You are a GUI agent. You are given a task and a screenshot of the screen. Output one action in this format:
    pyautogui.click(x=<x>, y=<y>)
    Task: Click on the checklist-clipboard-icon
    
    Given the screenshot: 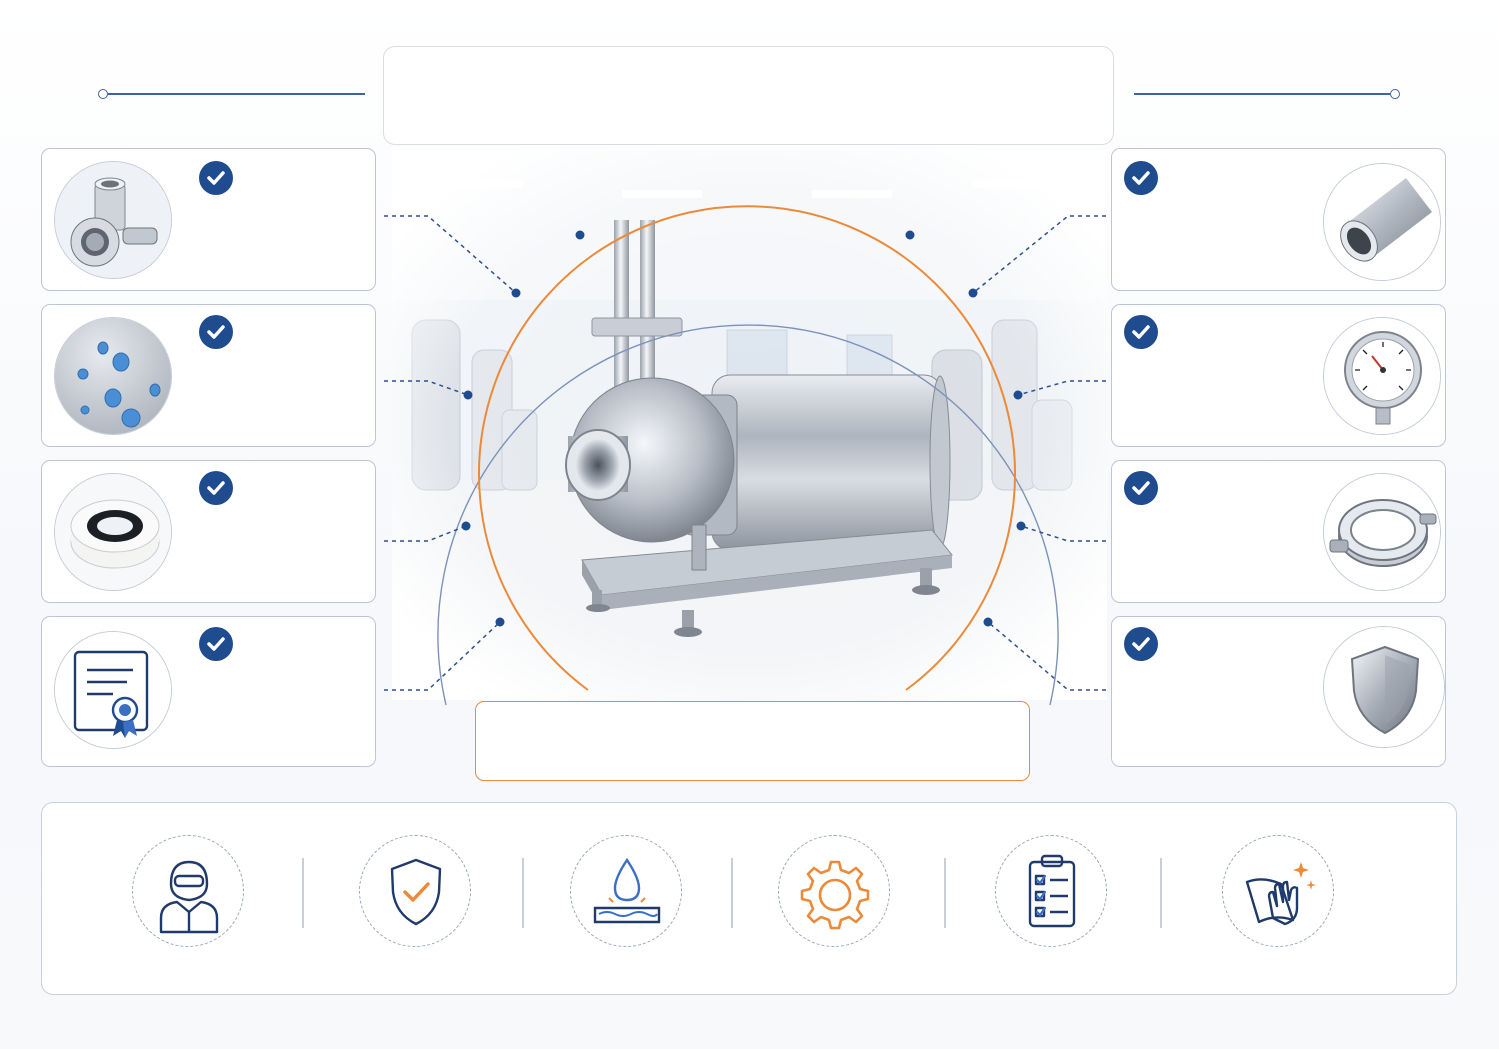 What is the action you would take?
    pyautogui.click(x=1051, y=891)
    